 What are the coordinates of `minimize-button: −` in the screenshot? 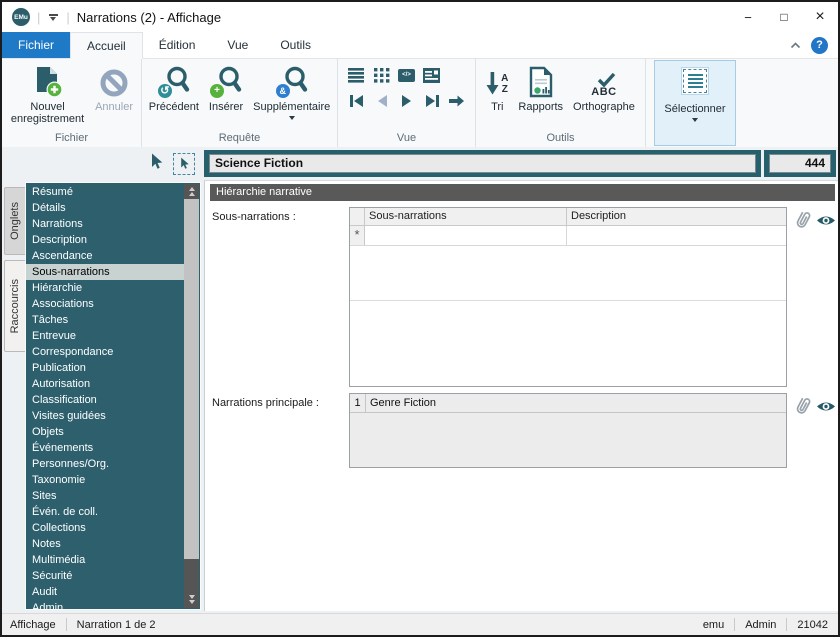 It's located at (748, 17).